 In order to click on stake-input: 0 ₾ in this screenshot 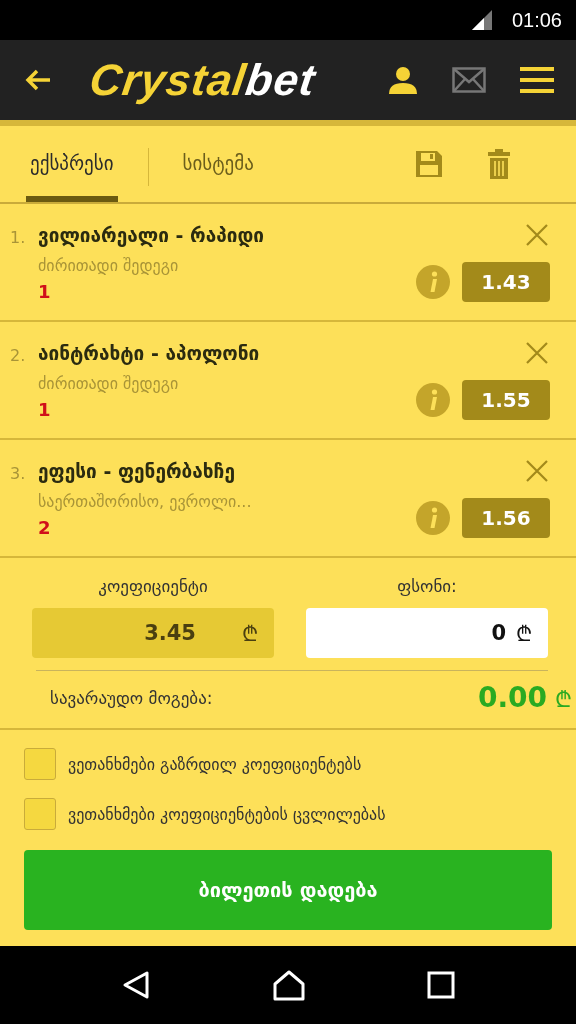, I will do `click(427, 633)`.